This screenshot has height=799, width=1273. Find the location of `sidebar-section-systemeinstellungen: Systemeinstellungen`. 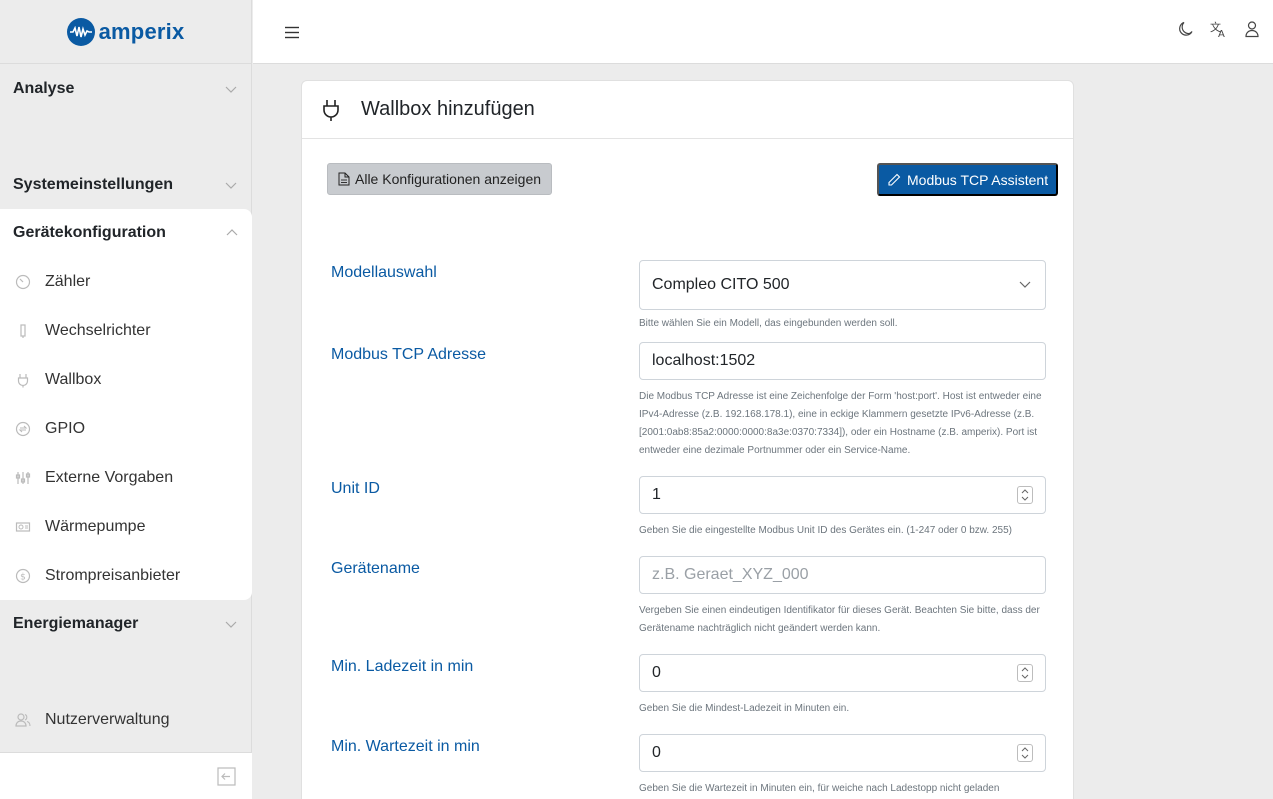

sidebar-section-systemeinstellungen: Systemeinstellungen is located at coordinates (125, 185).